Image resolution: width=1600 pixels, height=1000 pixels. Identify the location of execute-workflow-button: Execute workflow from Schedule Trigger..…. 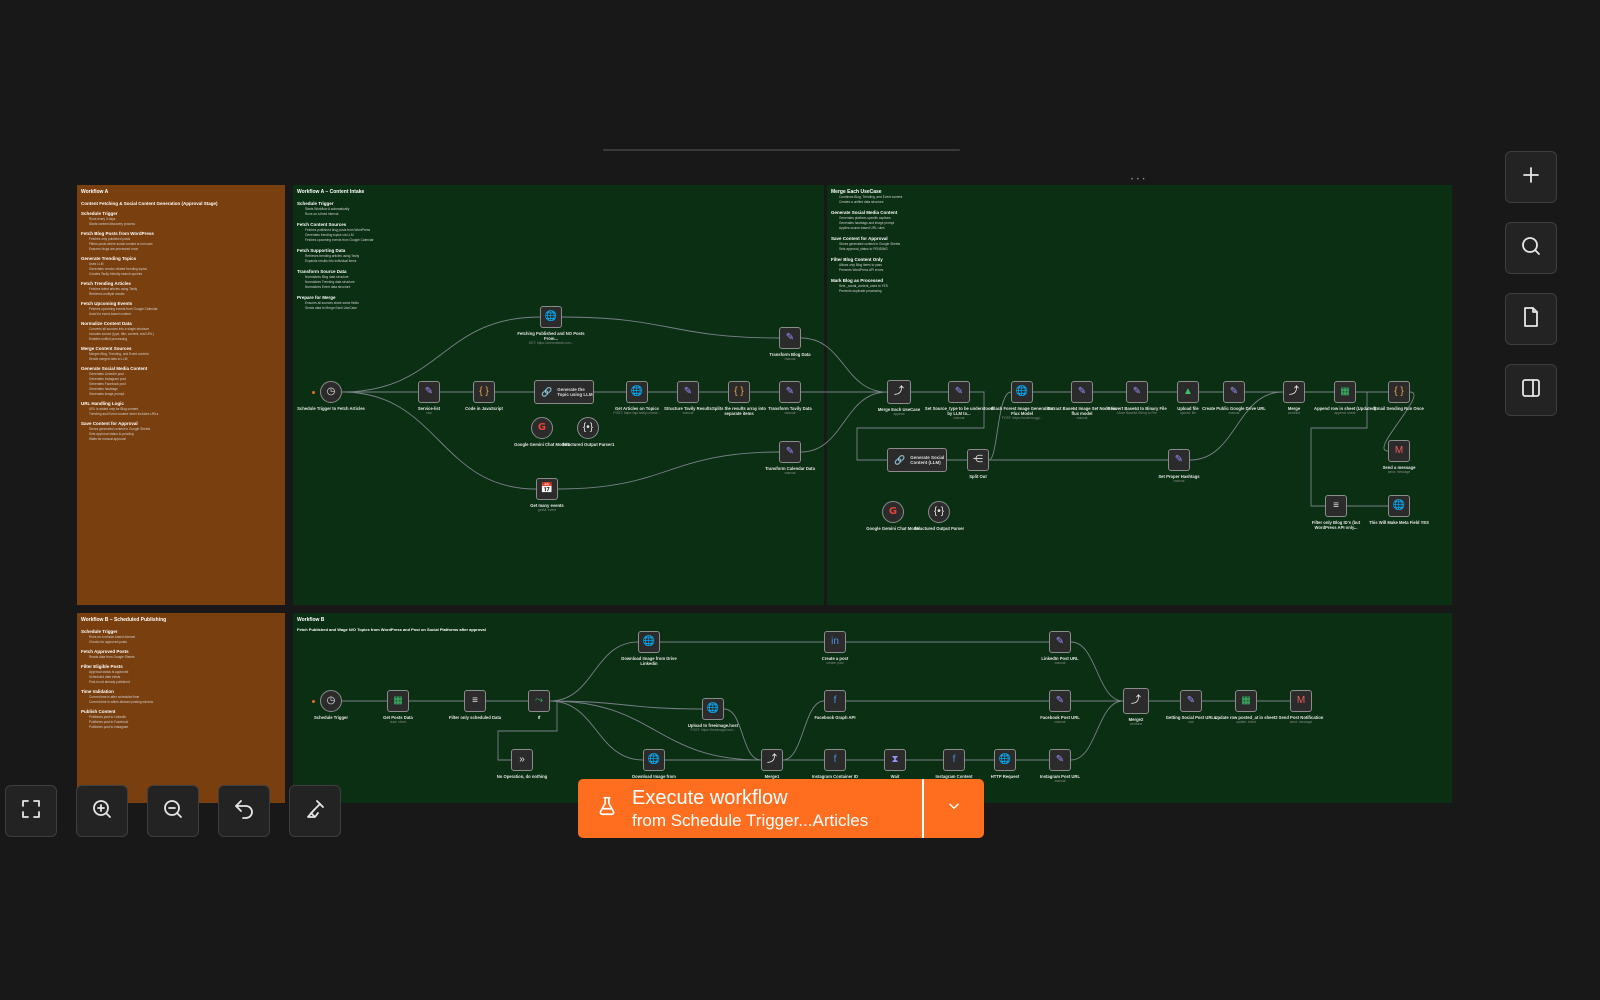
(781, 808).